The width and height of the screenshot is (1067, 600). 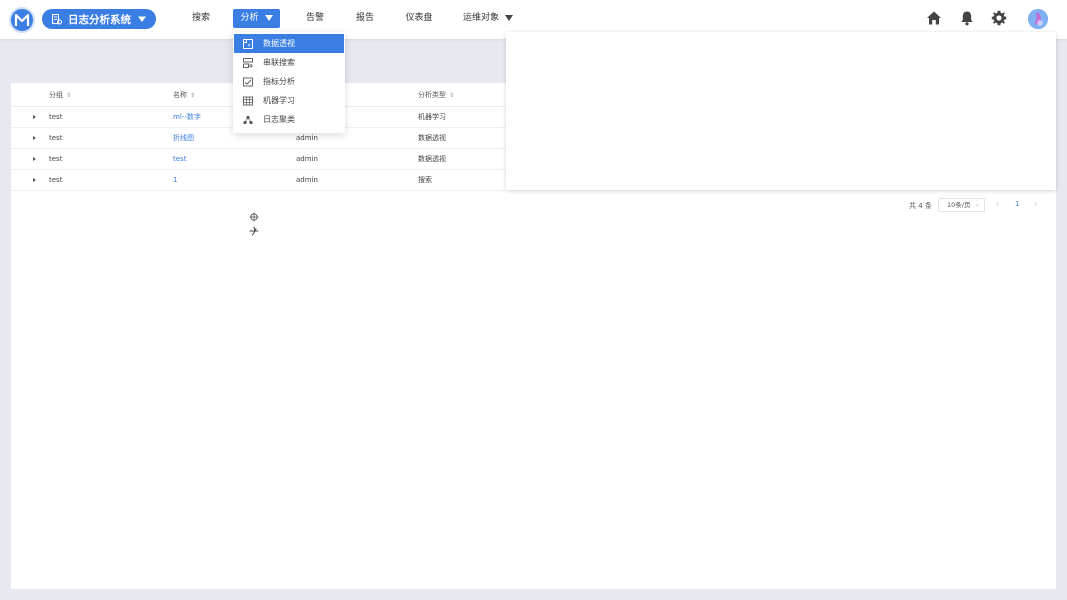 I want to click on nav-search-label: 搜索, so click(x=200, y=18).